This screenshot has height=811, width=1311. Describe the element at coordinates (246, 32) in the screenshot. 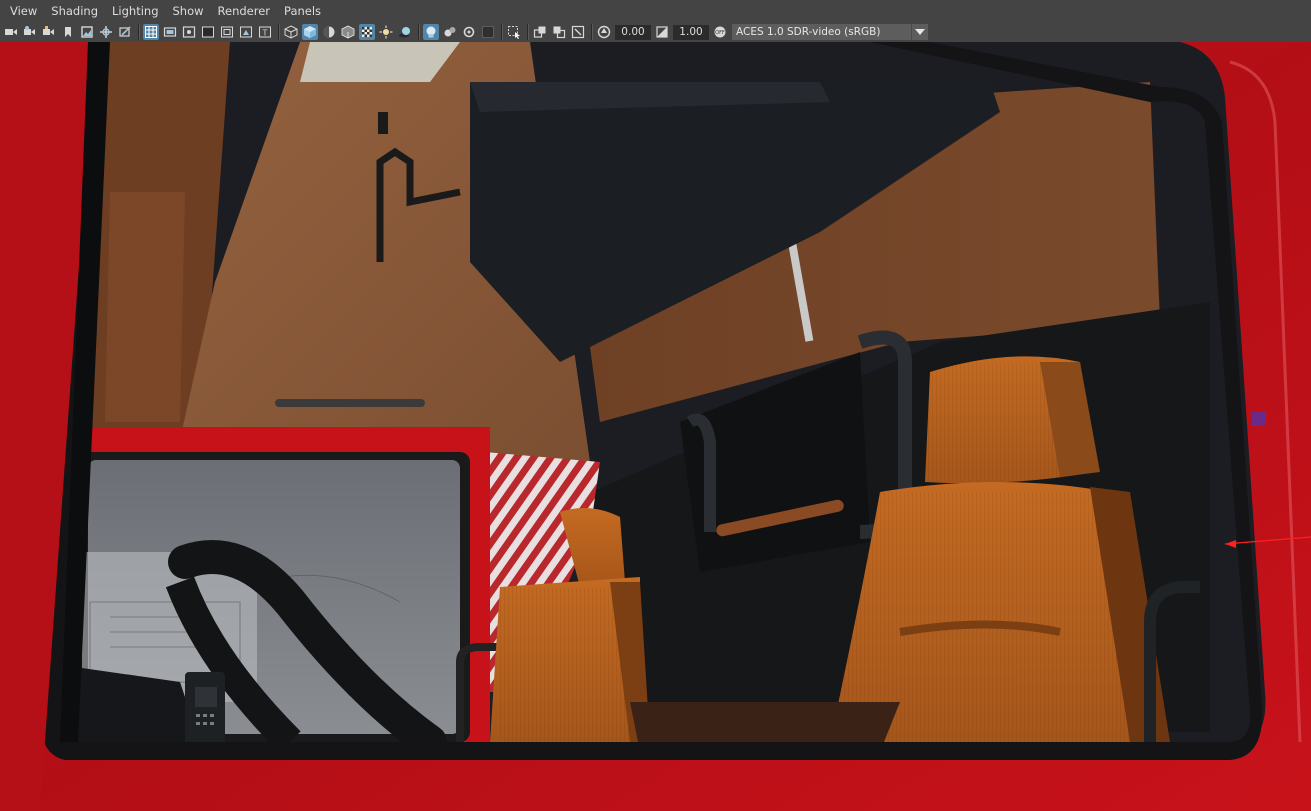

I see `safe-action-icon` at that location.